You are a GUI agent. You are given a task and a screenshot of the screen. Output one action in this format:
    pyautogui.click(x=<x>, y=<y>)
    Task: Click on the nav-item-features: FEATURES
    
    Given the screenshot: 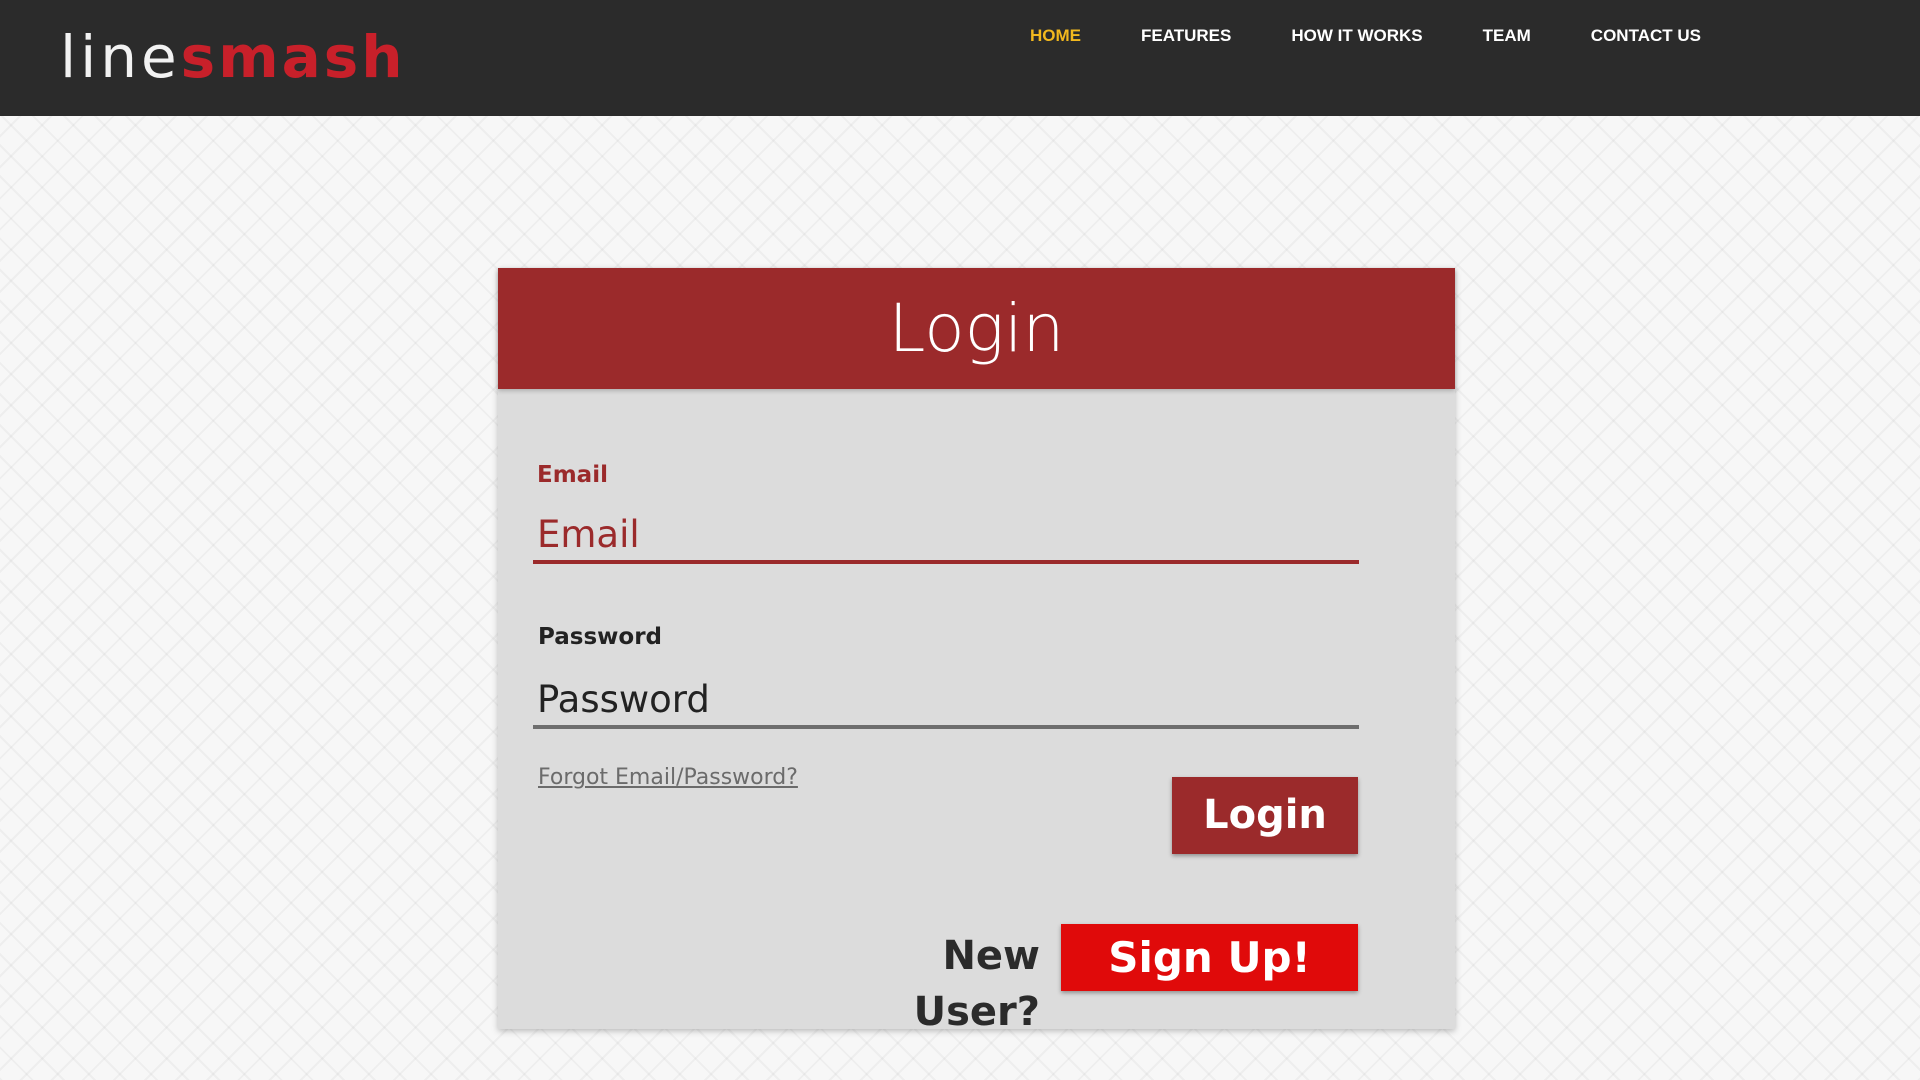 What is the action you would take?
    pyautogui.click(x=1186, y=36)
    